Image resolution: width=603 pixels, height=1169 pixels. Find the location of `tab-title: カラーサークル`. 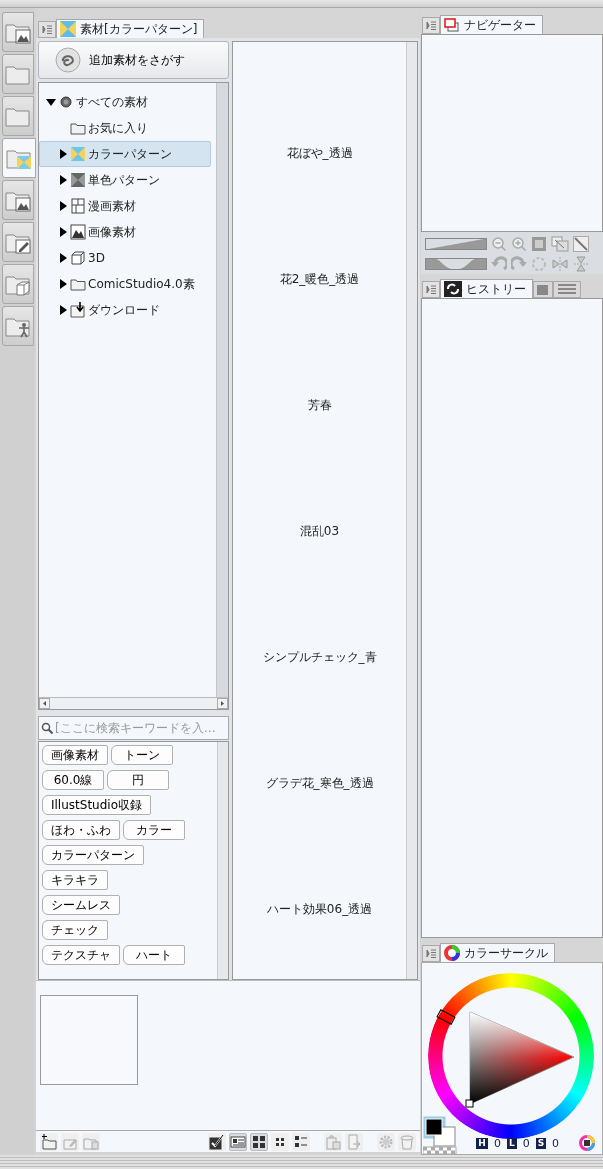

tab-title: カラーサークル is located at coordinates (506, 953).